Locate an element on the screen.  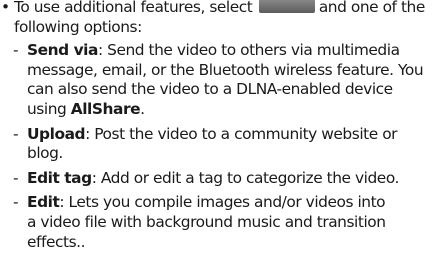
option-term: Upload is located at coordinates (56, 133).